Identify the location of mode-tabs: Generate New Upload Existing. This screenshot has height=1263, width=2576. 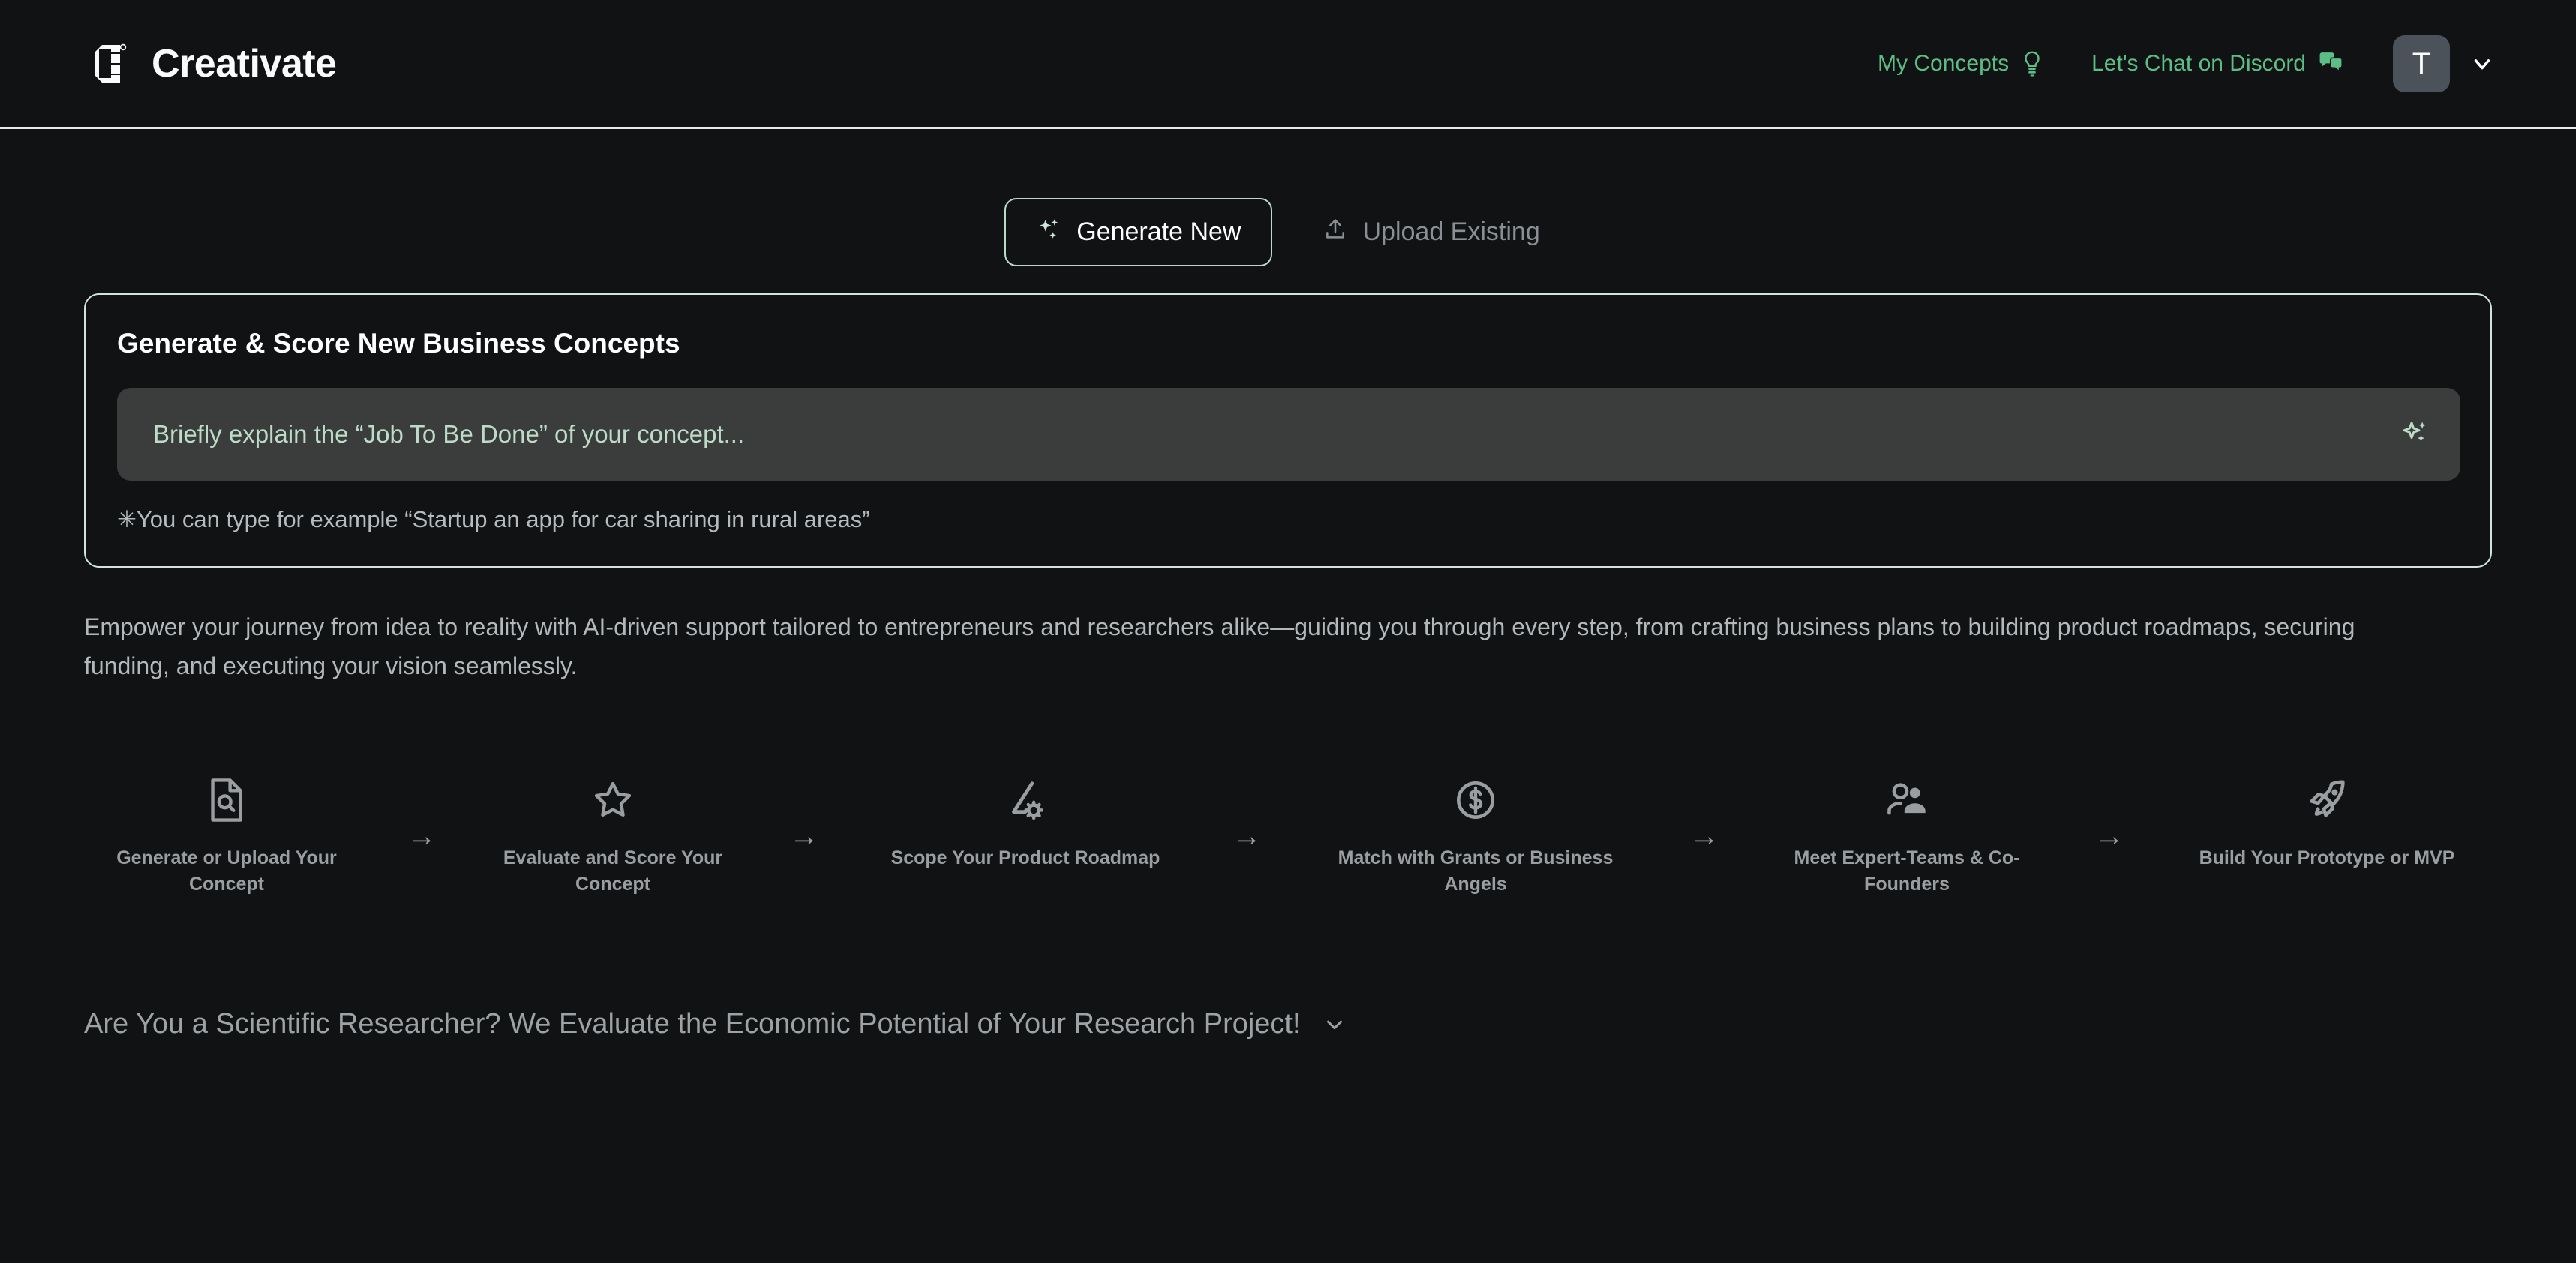
(1288, 232).